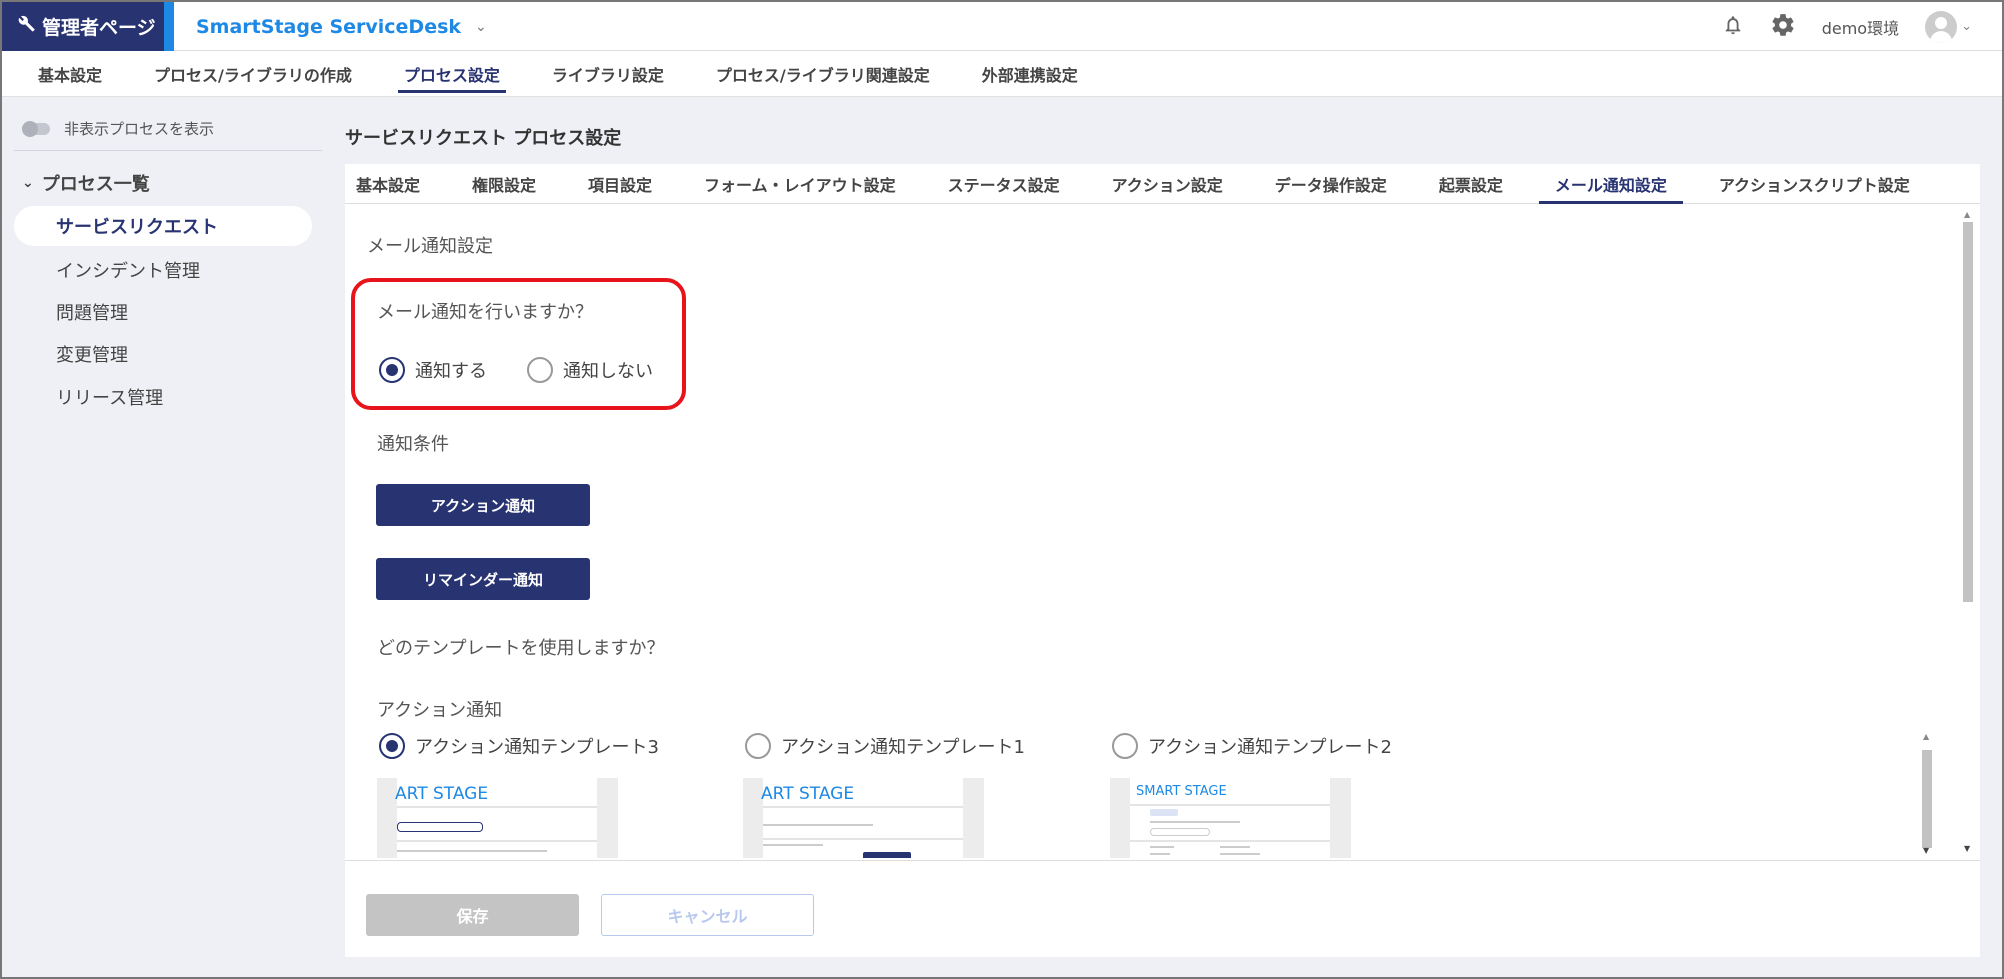  I want to click on accent-stripe, so click(169, 26).